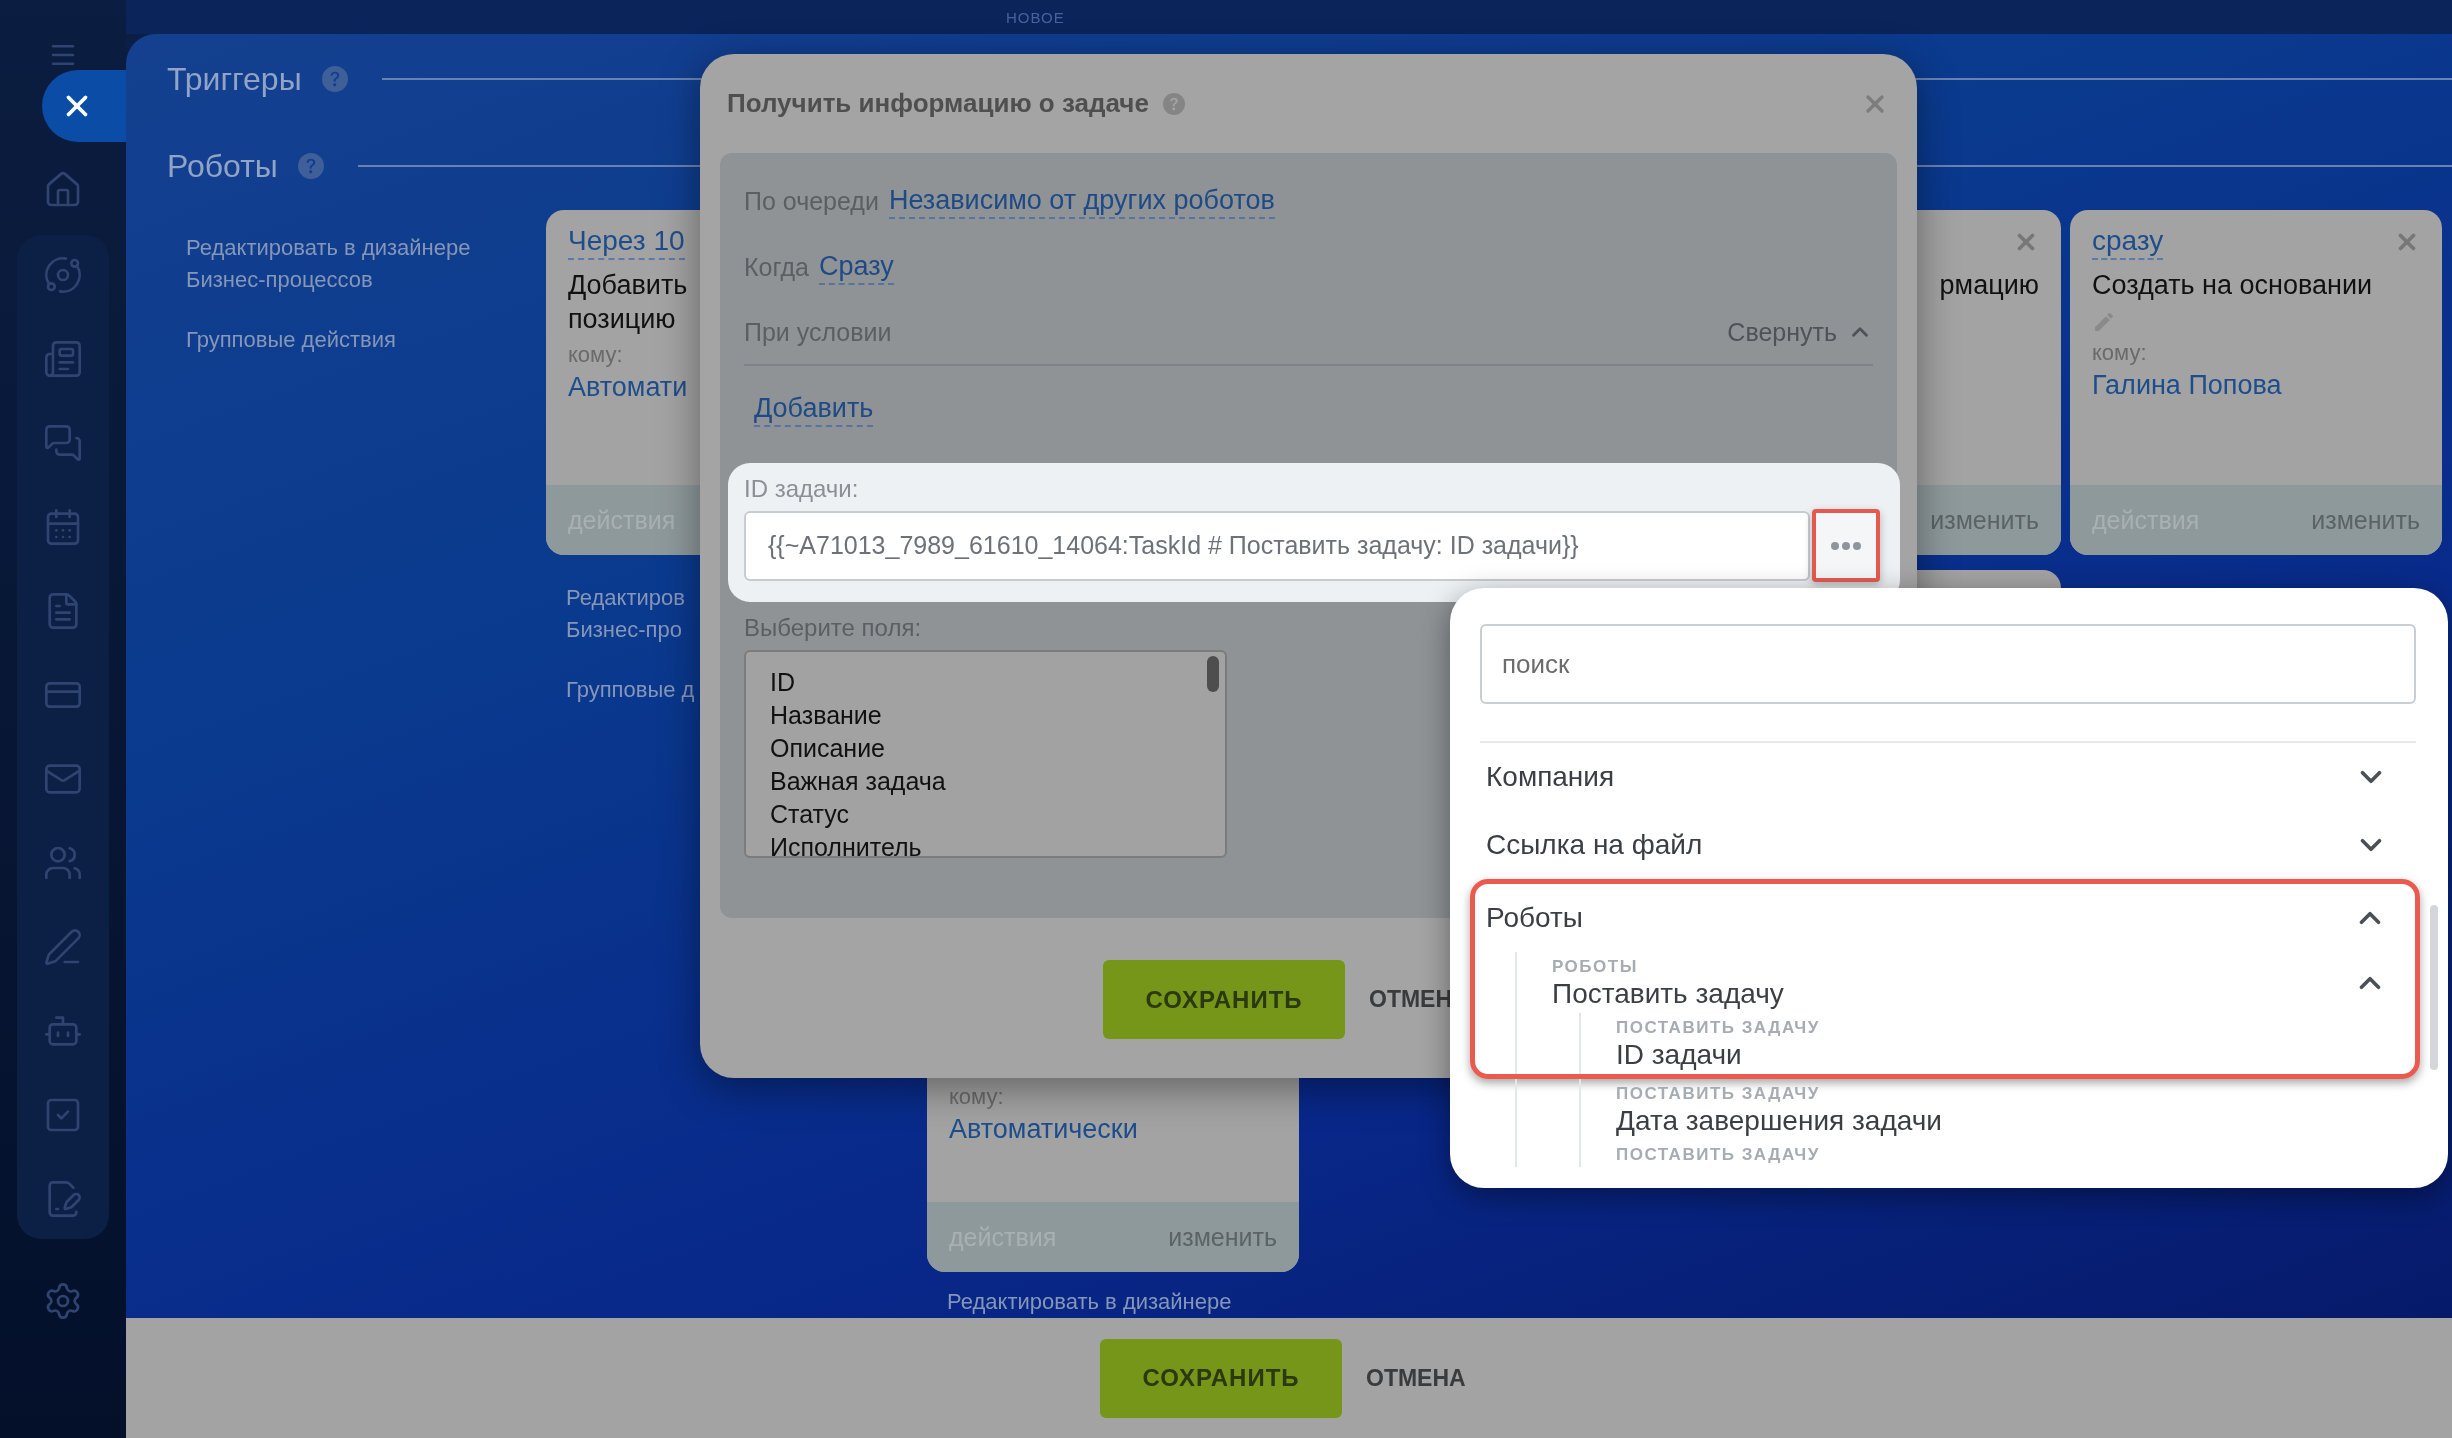  What do you see at coordinates (1989, 285) in the screenshot?
I see `robot-title: рмацию` at bounding box center [1989, 285].